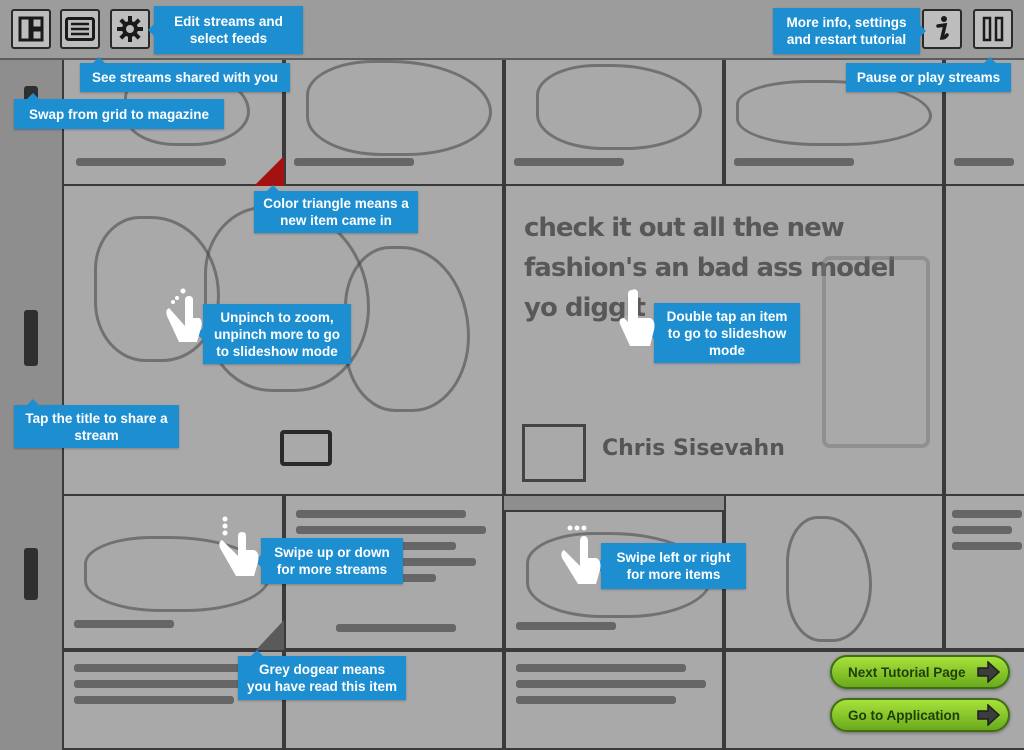 This screenshot has width=1024, height=750. I want to click on pause-icon, so click(993, 29).